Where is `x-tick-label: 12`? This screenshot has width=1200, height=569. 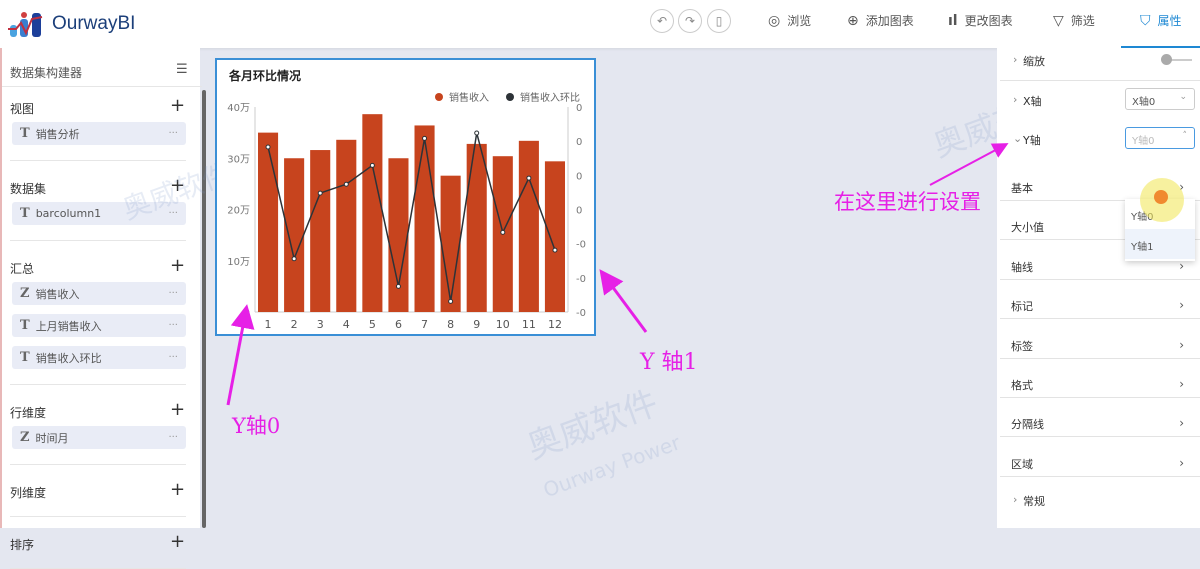
x-tick-label: 12 is located at coordinates (555, 324).